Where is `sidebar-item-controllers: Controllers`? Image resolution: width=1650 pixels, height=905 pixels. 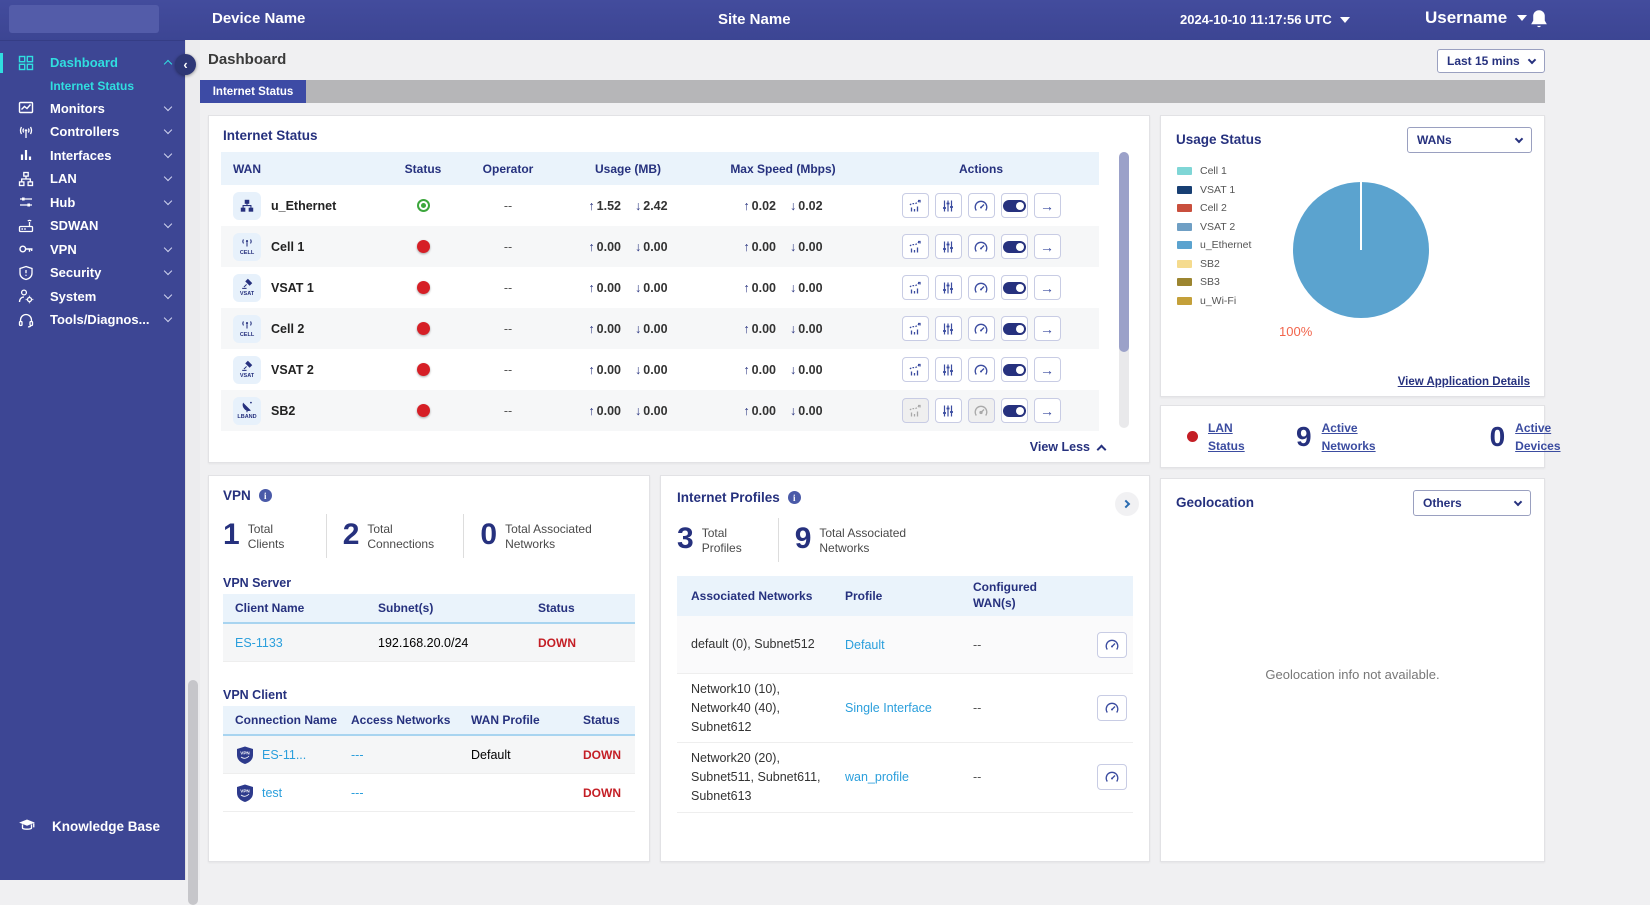
sidebar-item-controllers: Controllers is located at coordinates (92, 132).